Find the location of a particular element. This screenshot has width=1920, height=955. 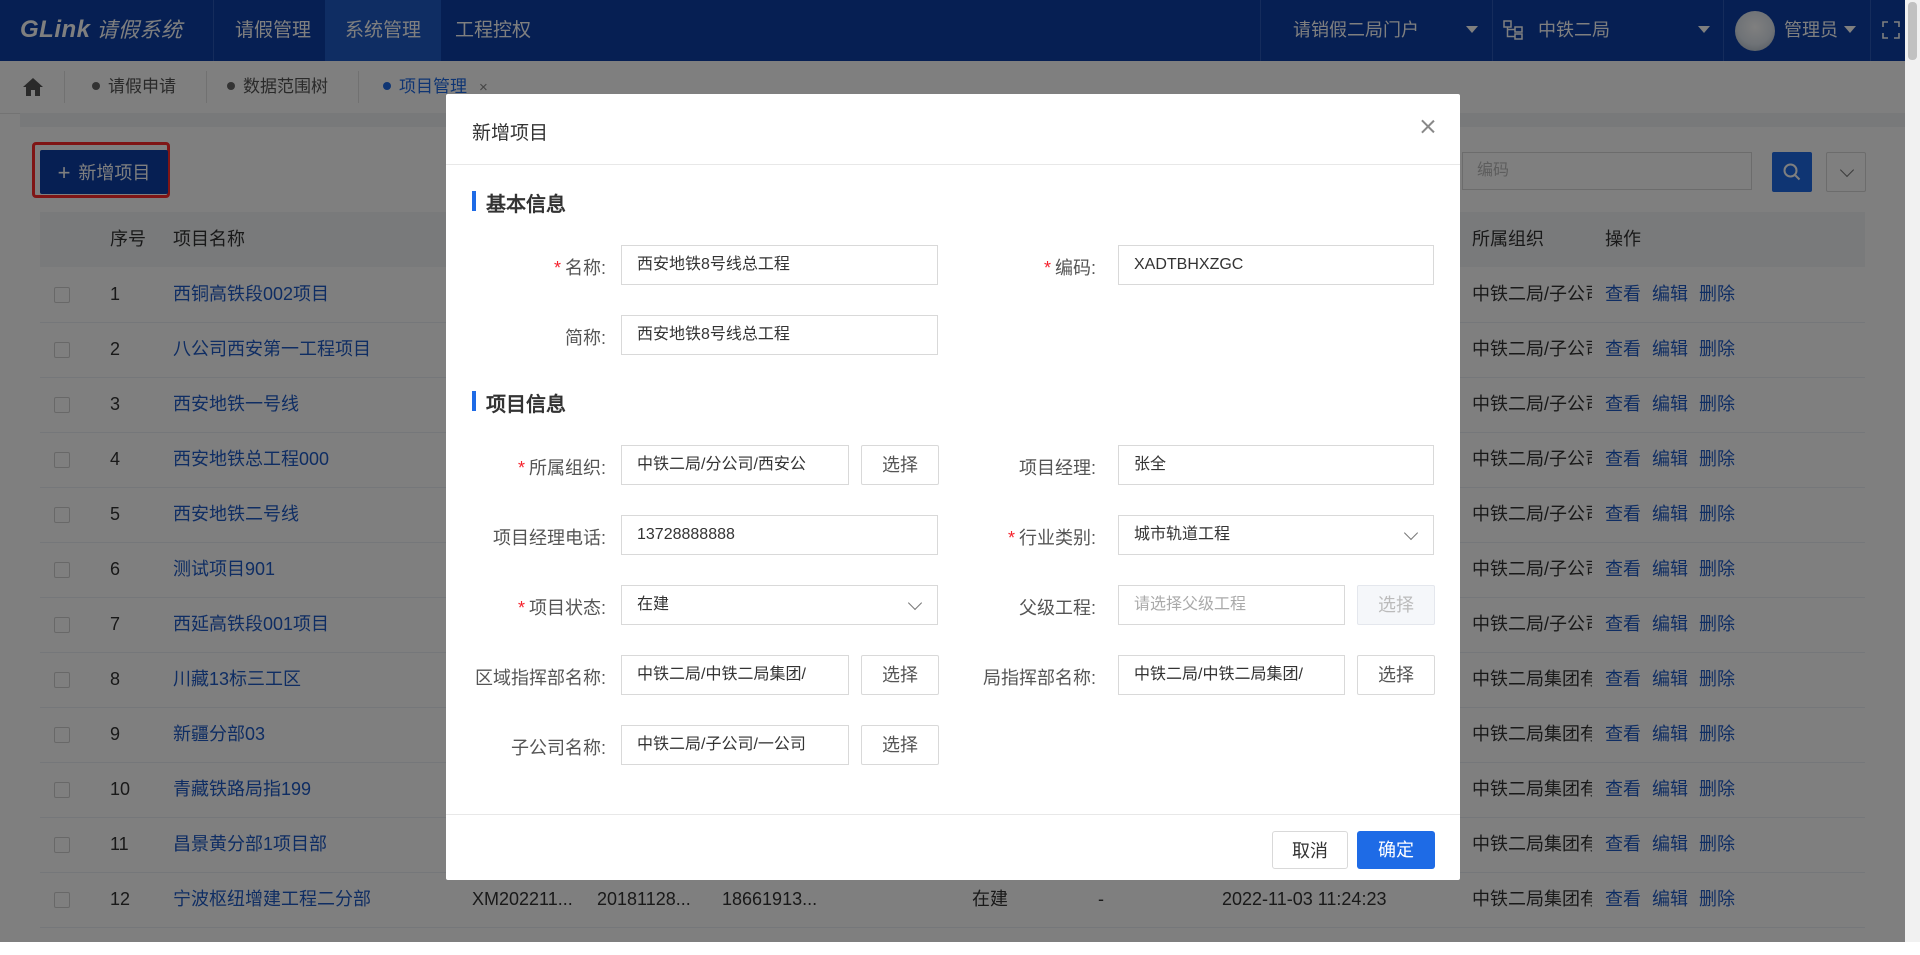

parent-project-select-button: 选择 is located at coordinates (1396, 605).